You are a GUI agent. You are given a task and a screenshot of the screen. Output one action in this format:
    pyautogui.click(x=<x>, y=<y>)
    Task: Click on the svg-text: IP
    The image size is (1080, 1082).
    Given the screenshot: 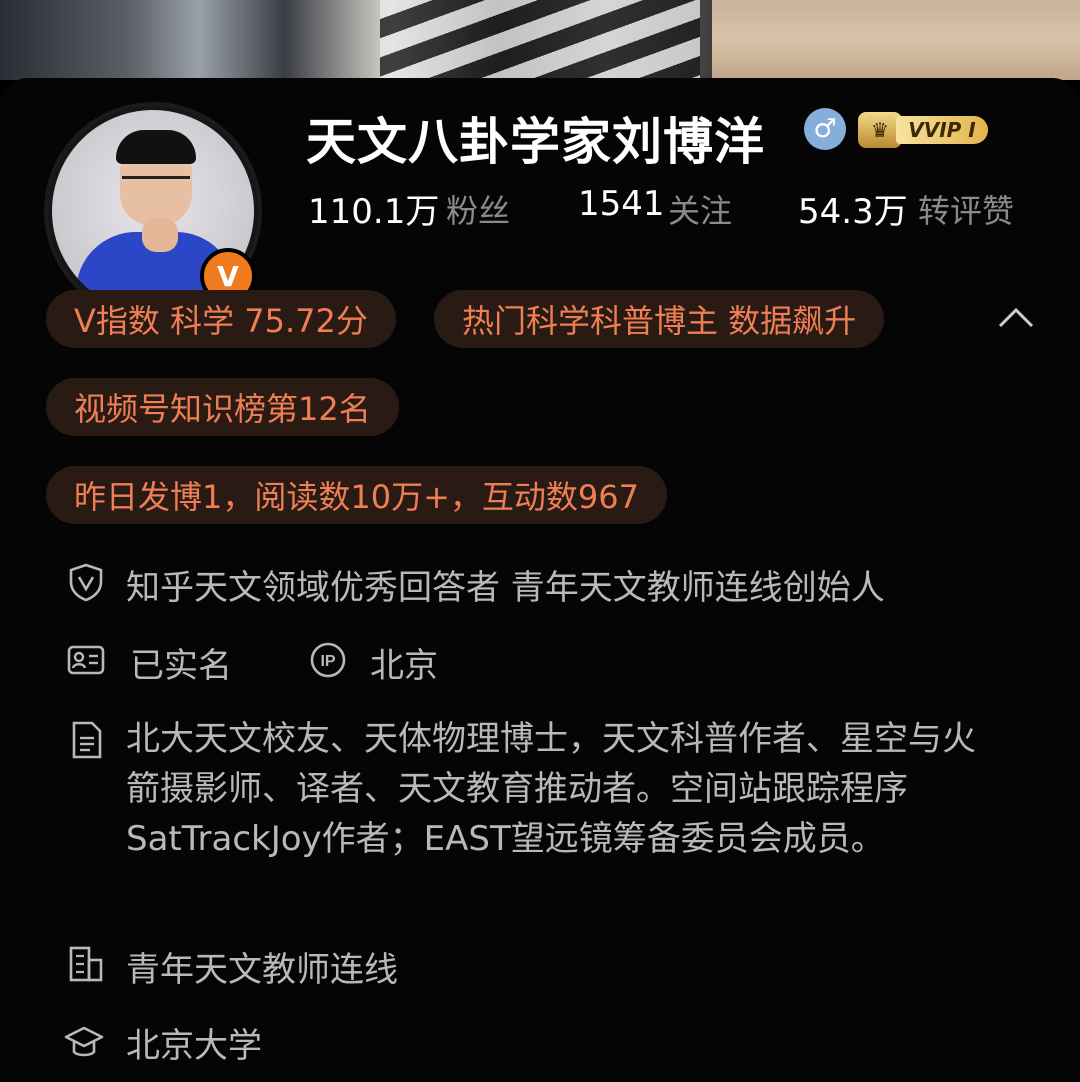 What is the action you would take?
    pyautogui.click(x=327, y=661)
    